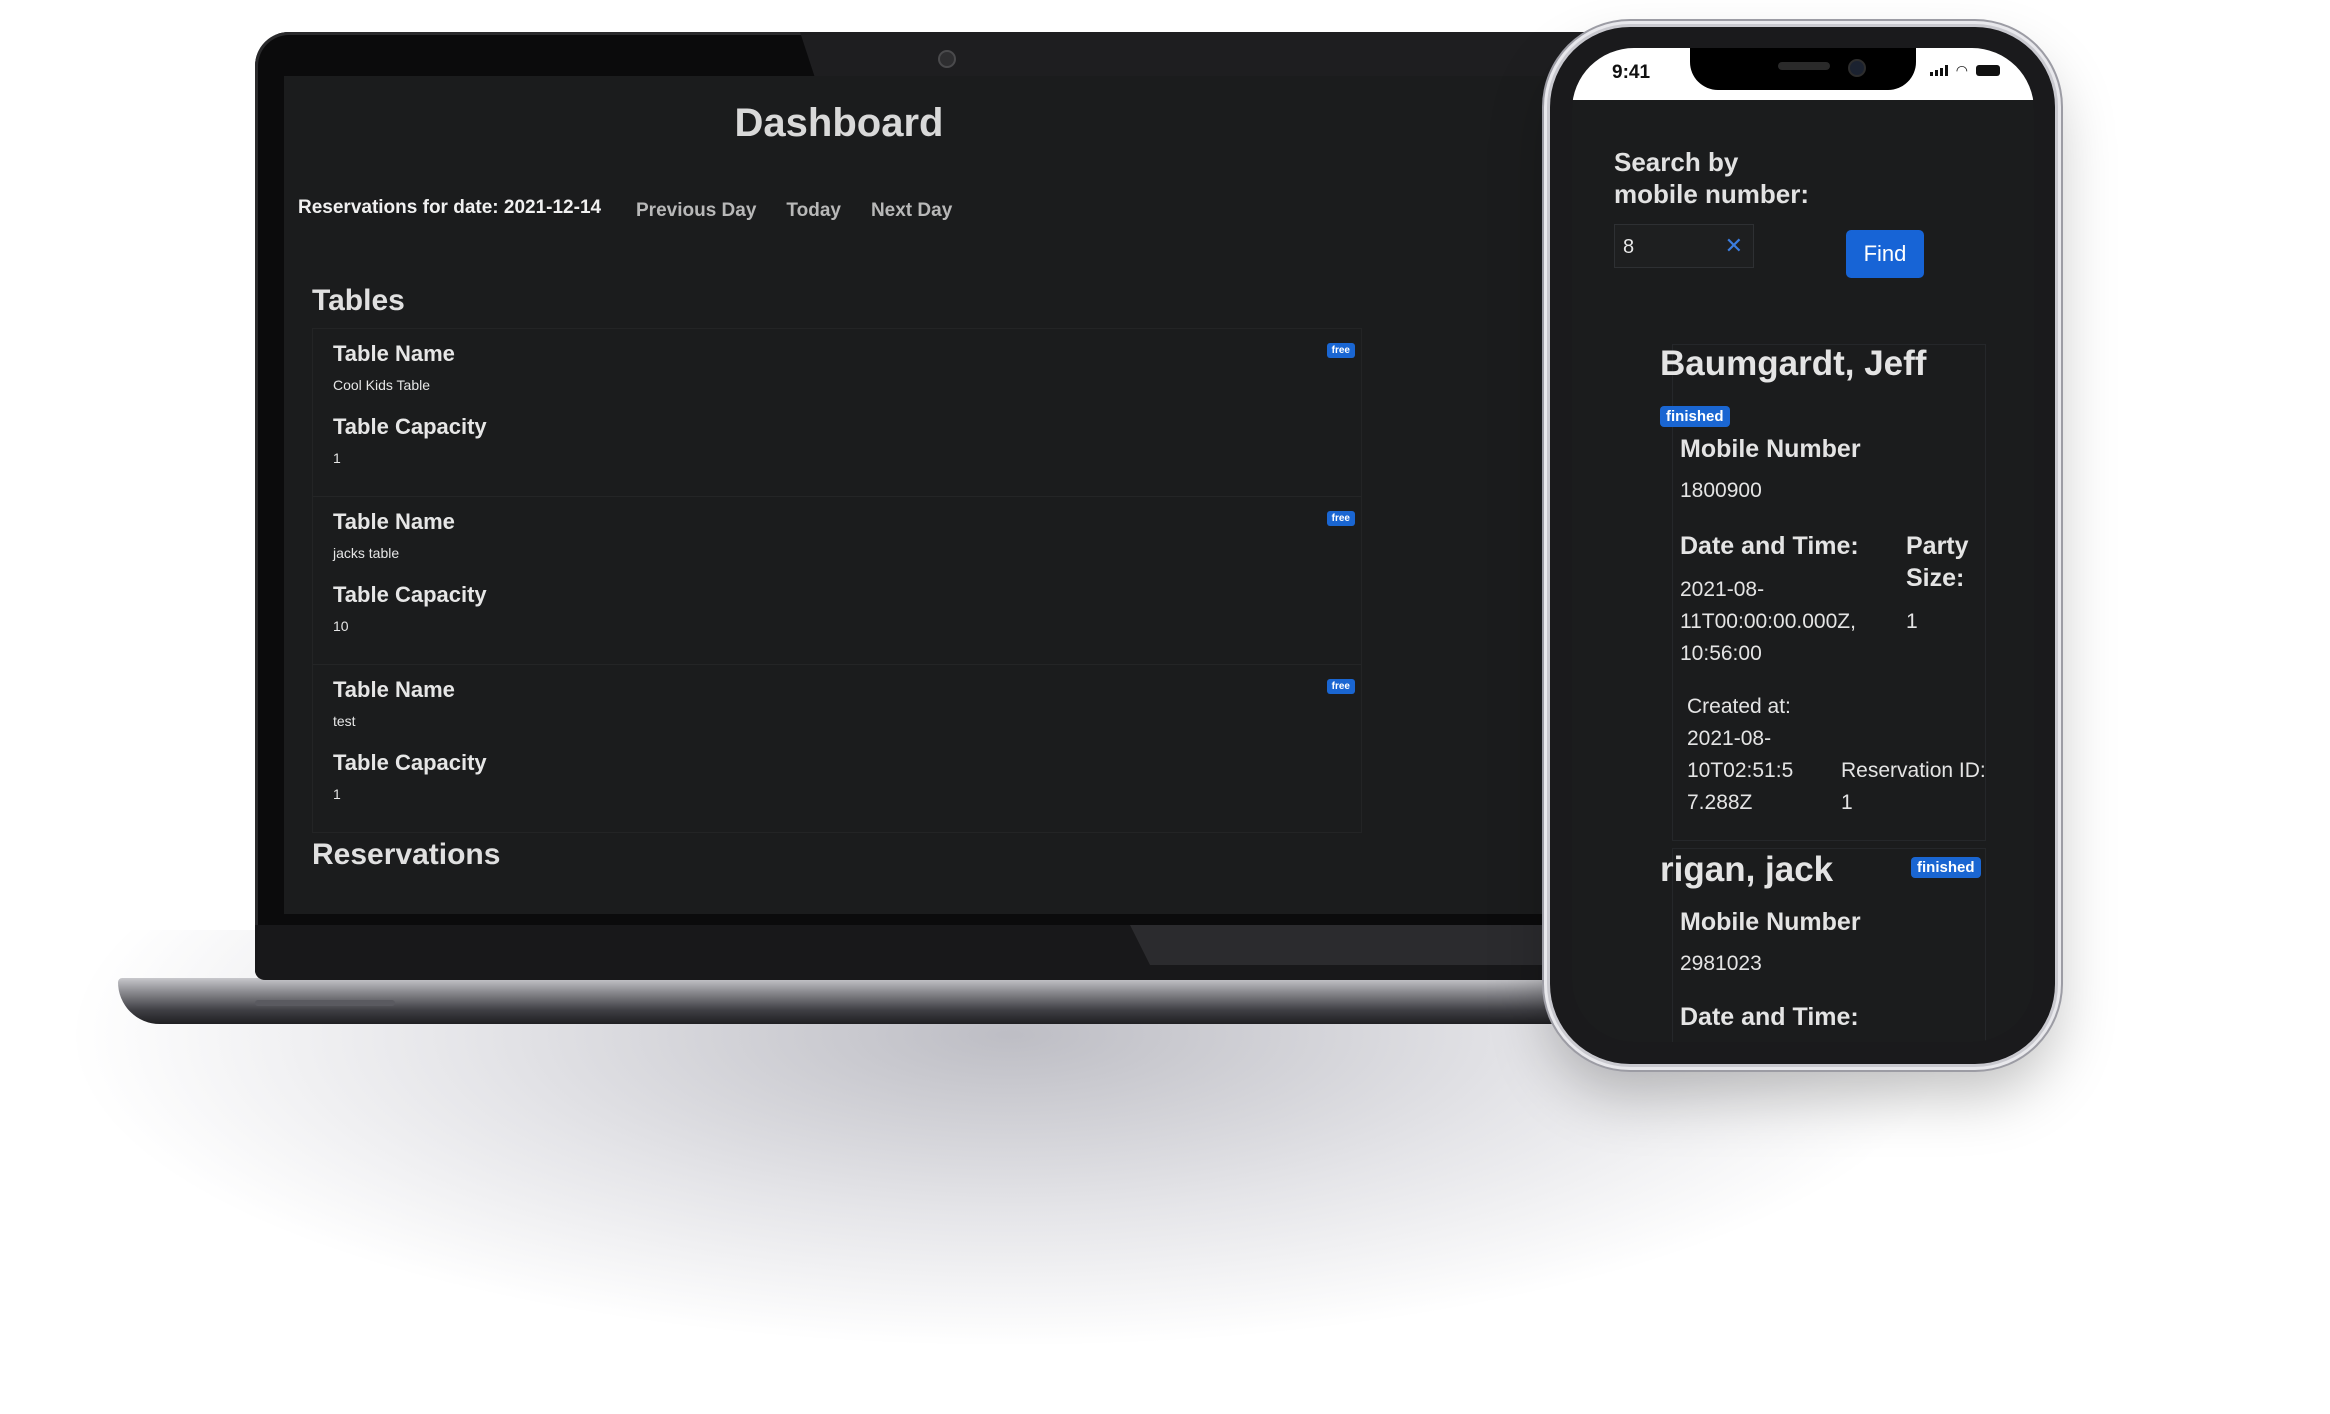  I want to click on party-size: 1, so click(1912, 621).